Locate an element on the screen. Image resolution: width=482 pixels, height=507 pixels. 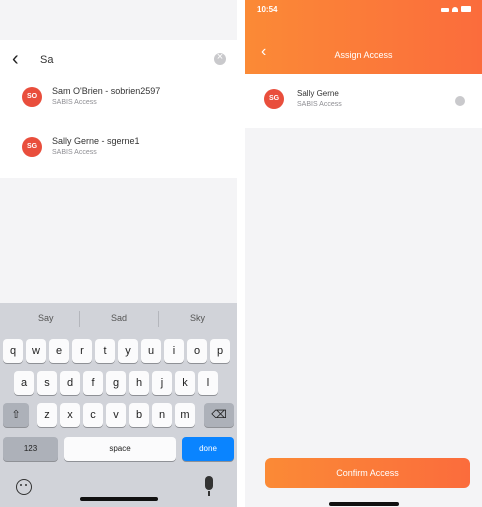
key-u: u is located at coordinates (151, 351).